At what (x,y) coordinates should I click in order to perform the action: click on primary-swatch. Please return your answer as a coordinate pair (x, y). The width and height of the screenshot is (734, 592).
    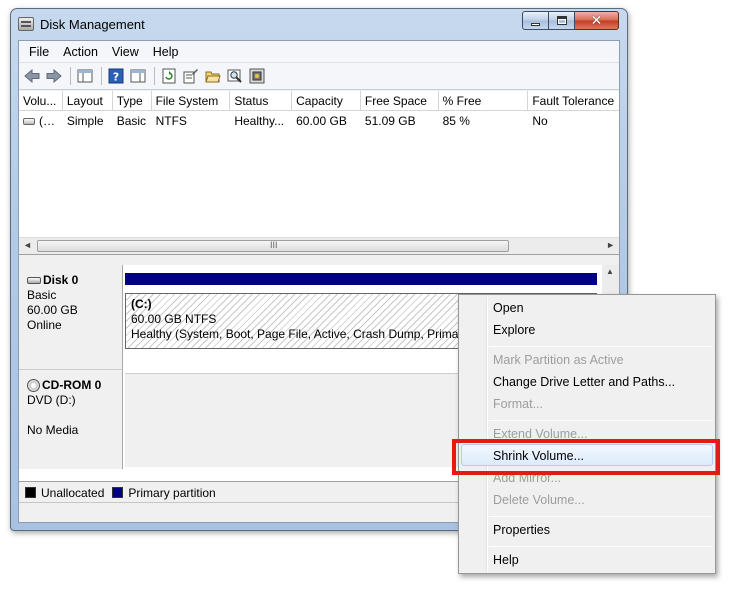
    Looking at the image, I should click on (118, 492).